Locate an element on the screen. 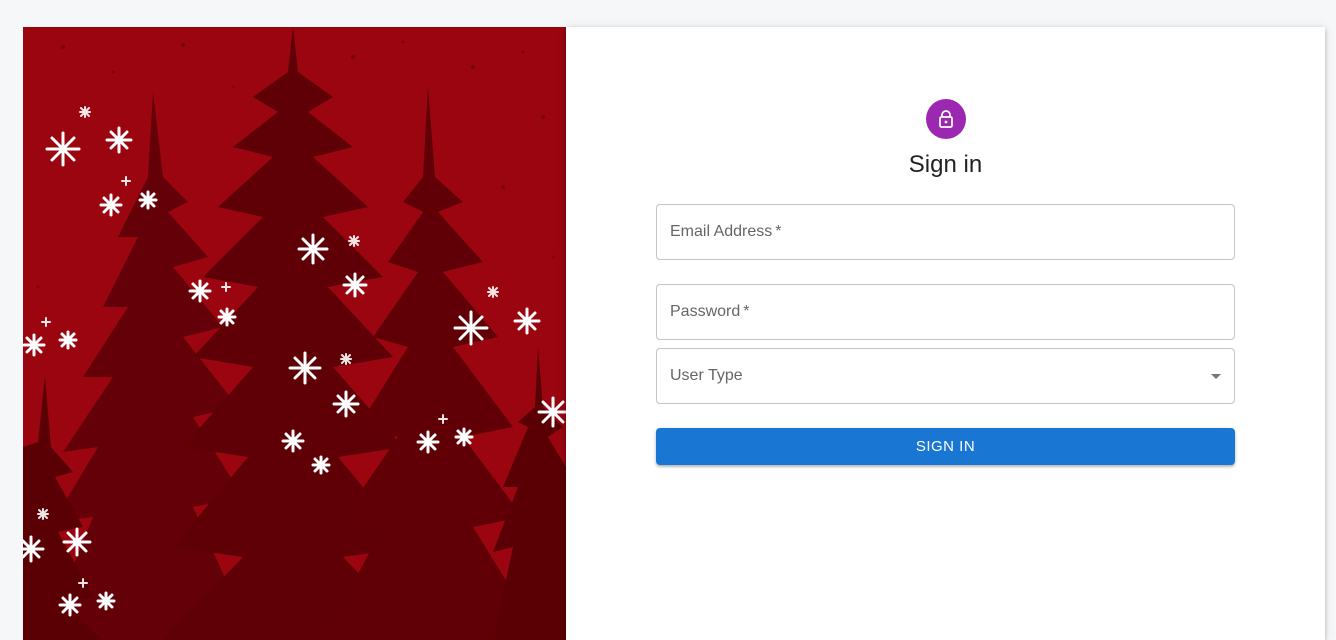 The image size is (1336, 640). password-field: Password * is located at coordinates (945, 312).